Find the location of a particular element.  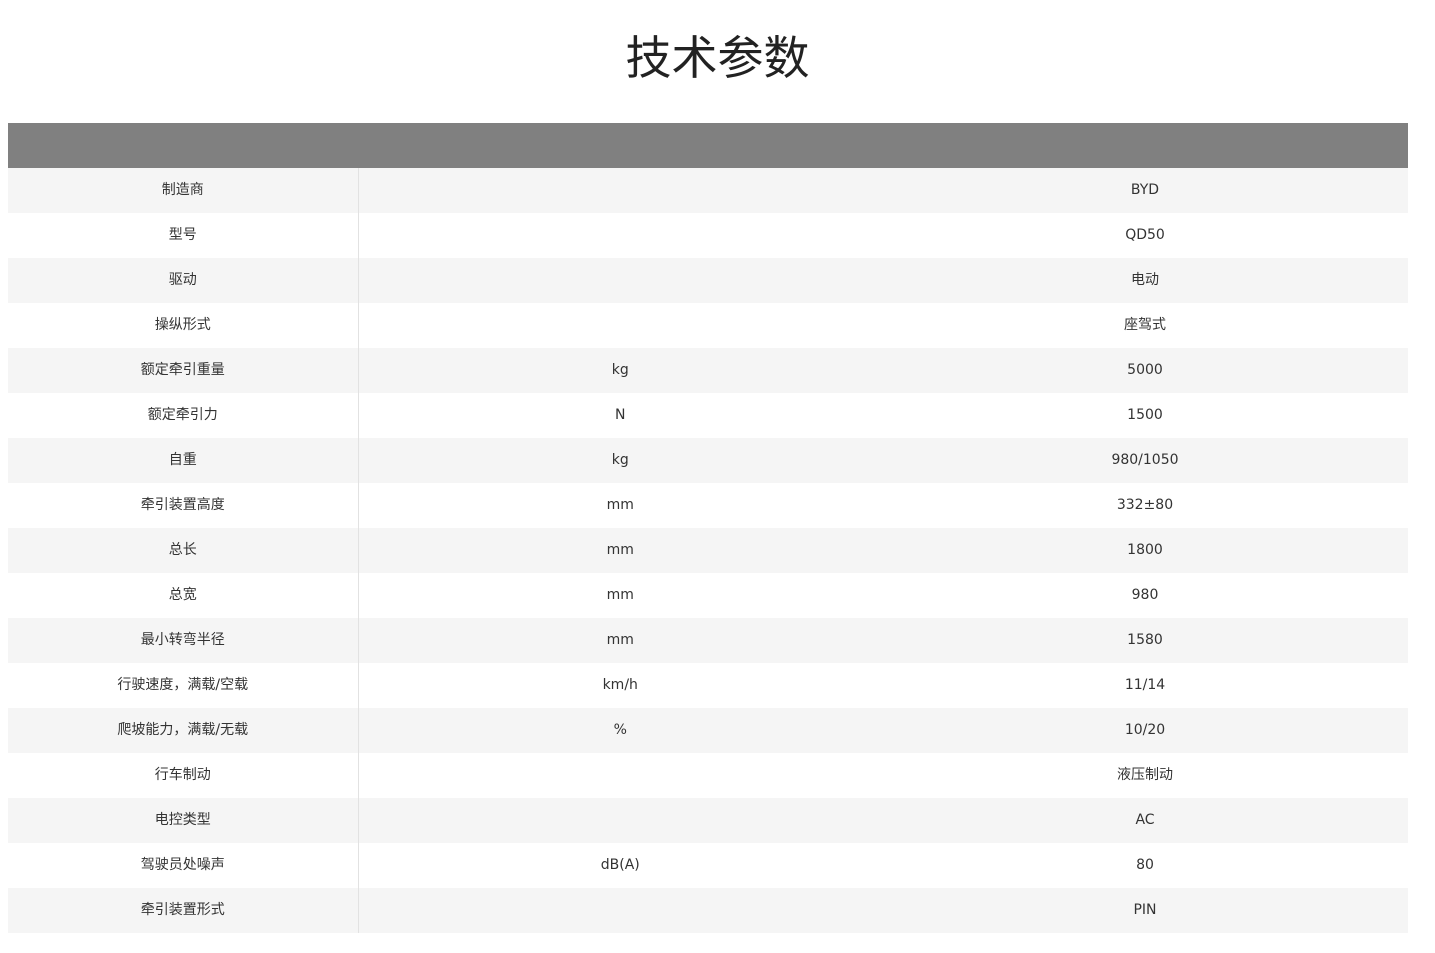

table-row: 制造商 BYD is located at coordinates (708, 190).